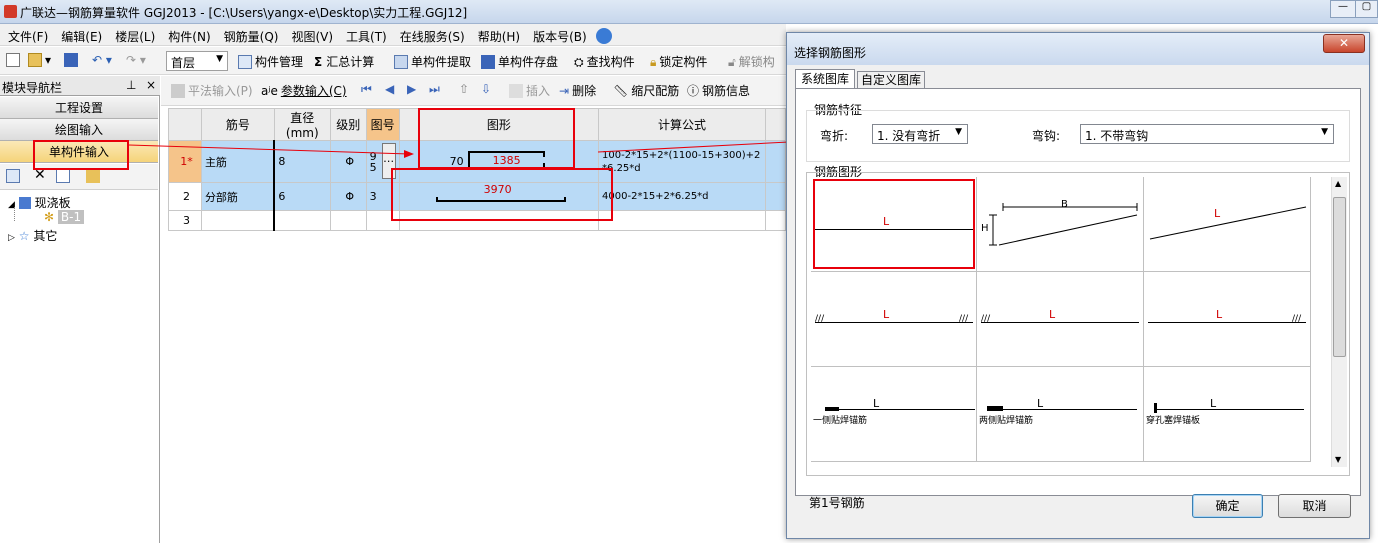 This screenshot has width=1378, height=543. What do you see at coordinates (1063, 224) in the screenshot?
I see `sloped-bar-drawing` at bounding box center [1063, 224].